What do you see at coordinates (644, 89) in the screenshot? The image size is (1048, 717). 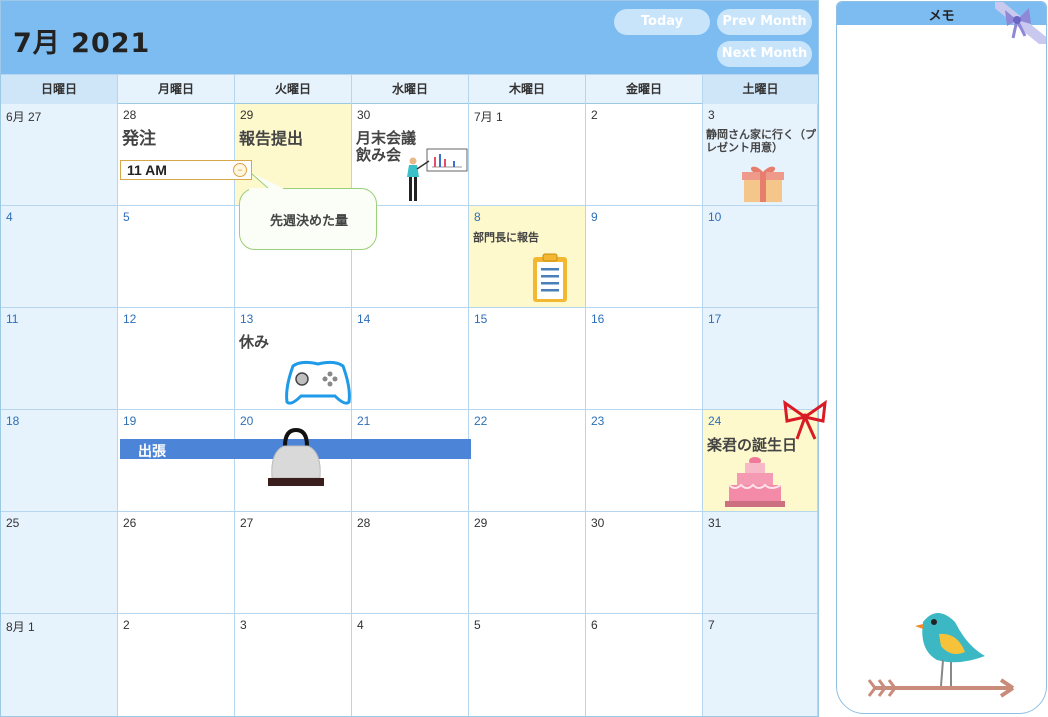 I see `weekday-fri: 金曜日` at bounding box center [644, 89].